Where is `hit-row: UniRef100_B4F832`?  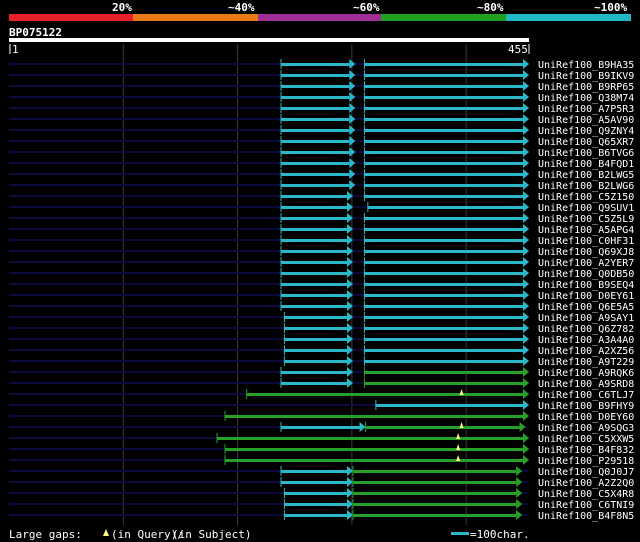 hit-row: UniRef100_B4F832 is located at coordinates (321, 450).